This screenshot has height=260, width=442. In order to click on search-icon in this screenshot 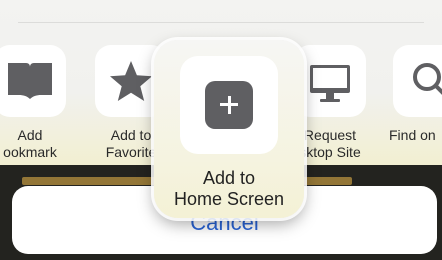, I will do `click(427, 79)`.